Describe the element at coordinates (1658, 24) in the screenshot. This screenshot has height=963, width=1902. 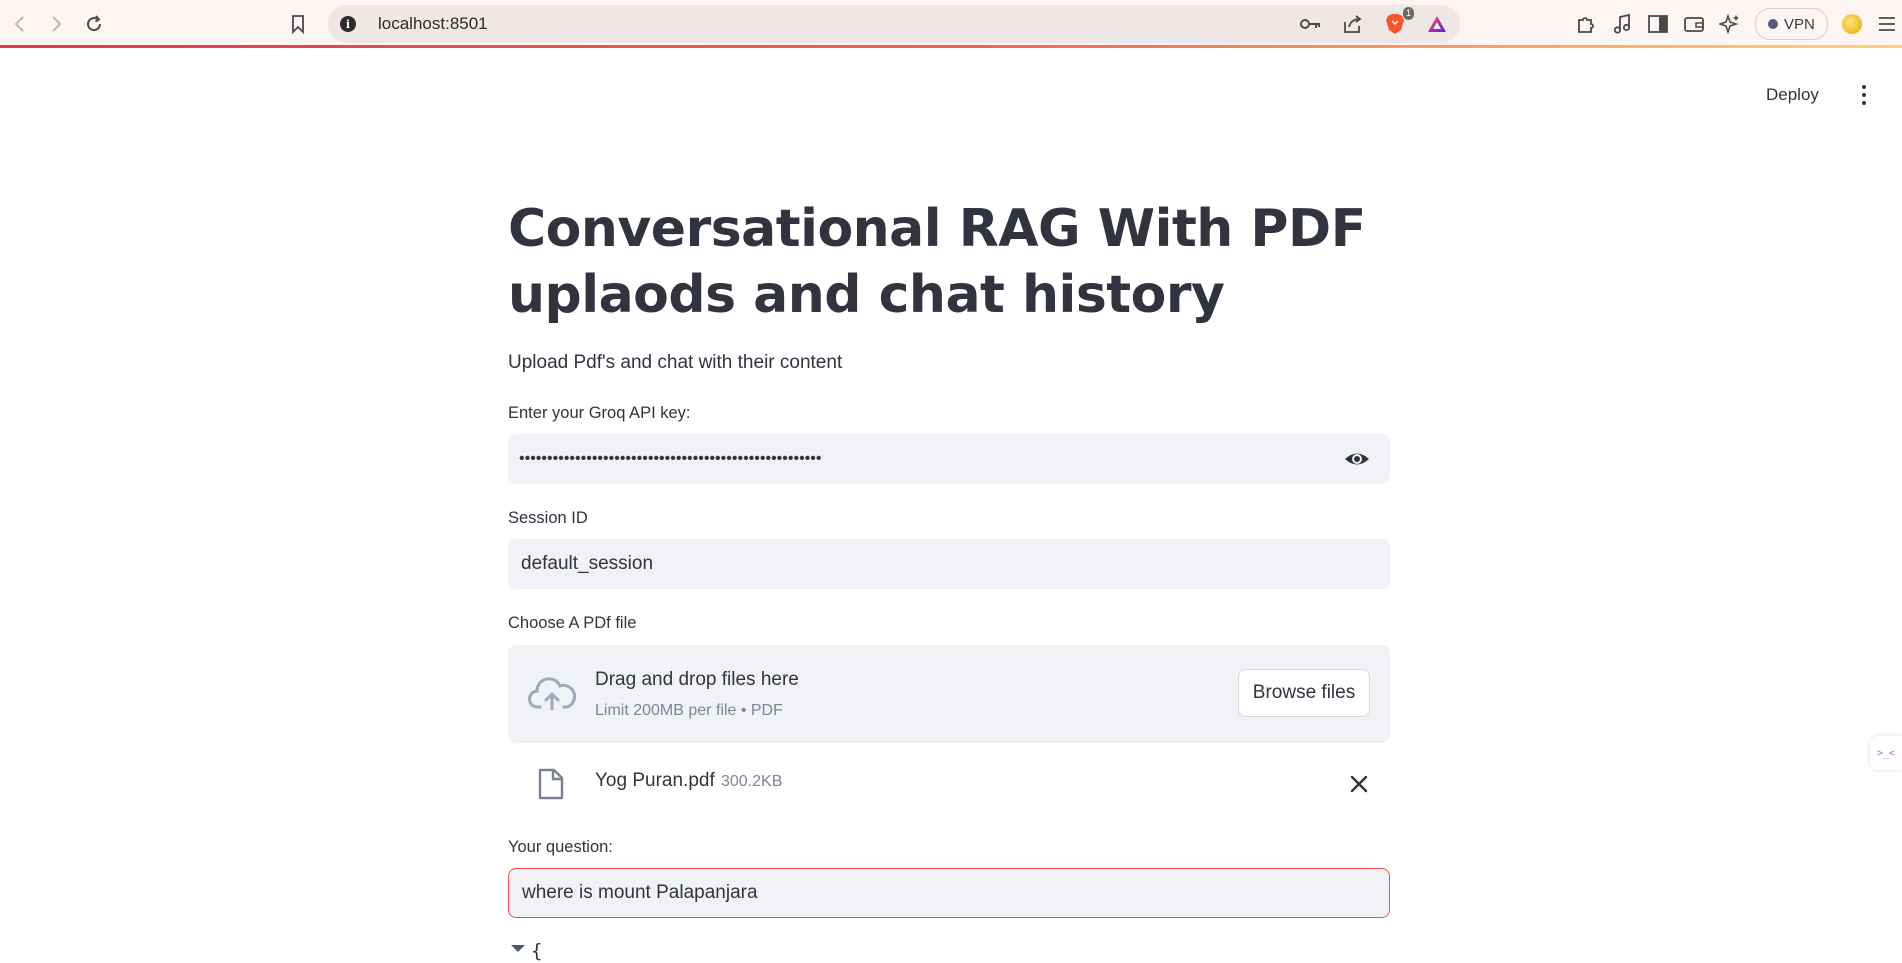
I see `sidebar-icon` at that location.